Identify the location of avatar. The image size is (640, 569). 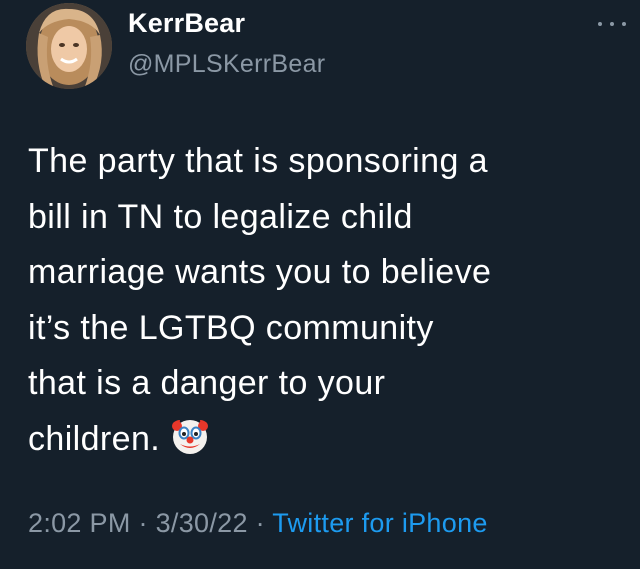
(69, 46).